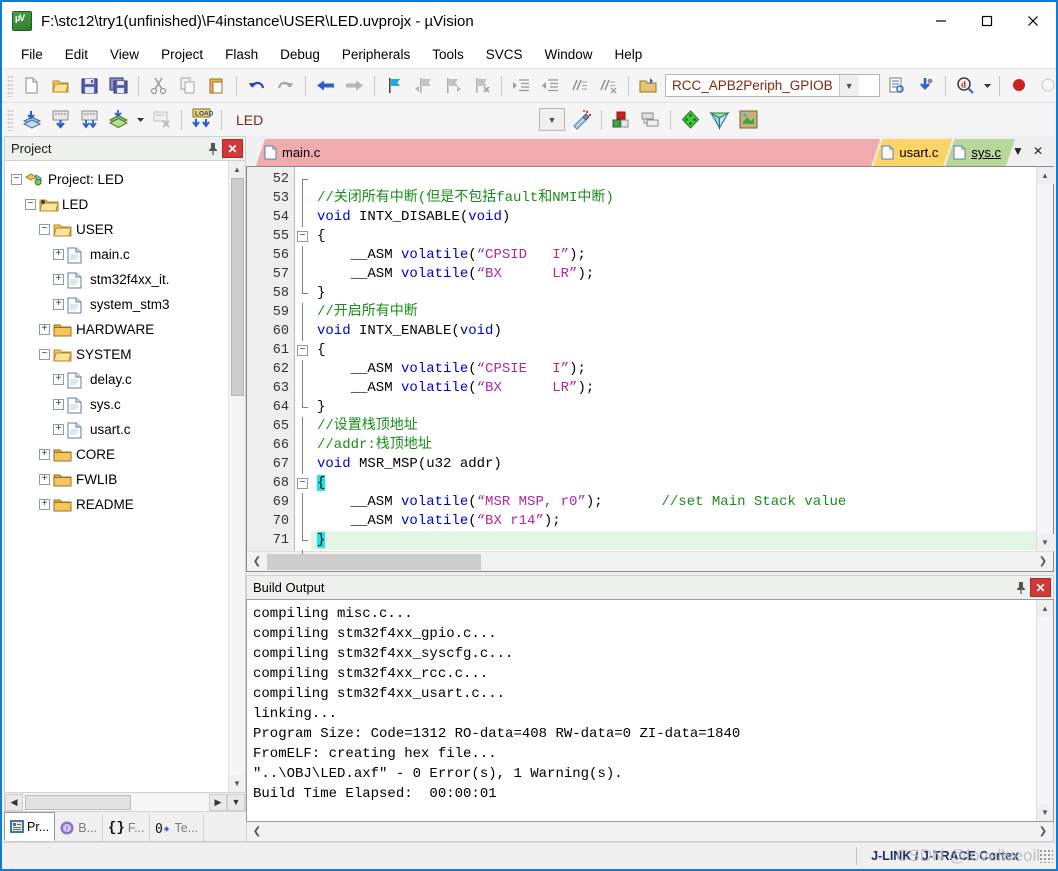 The image size is (1058, 871). What do you see at coordinates (124, 54) in the screenshot?
I see `menu-view: View` at bounding box center [124, 54].